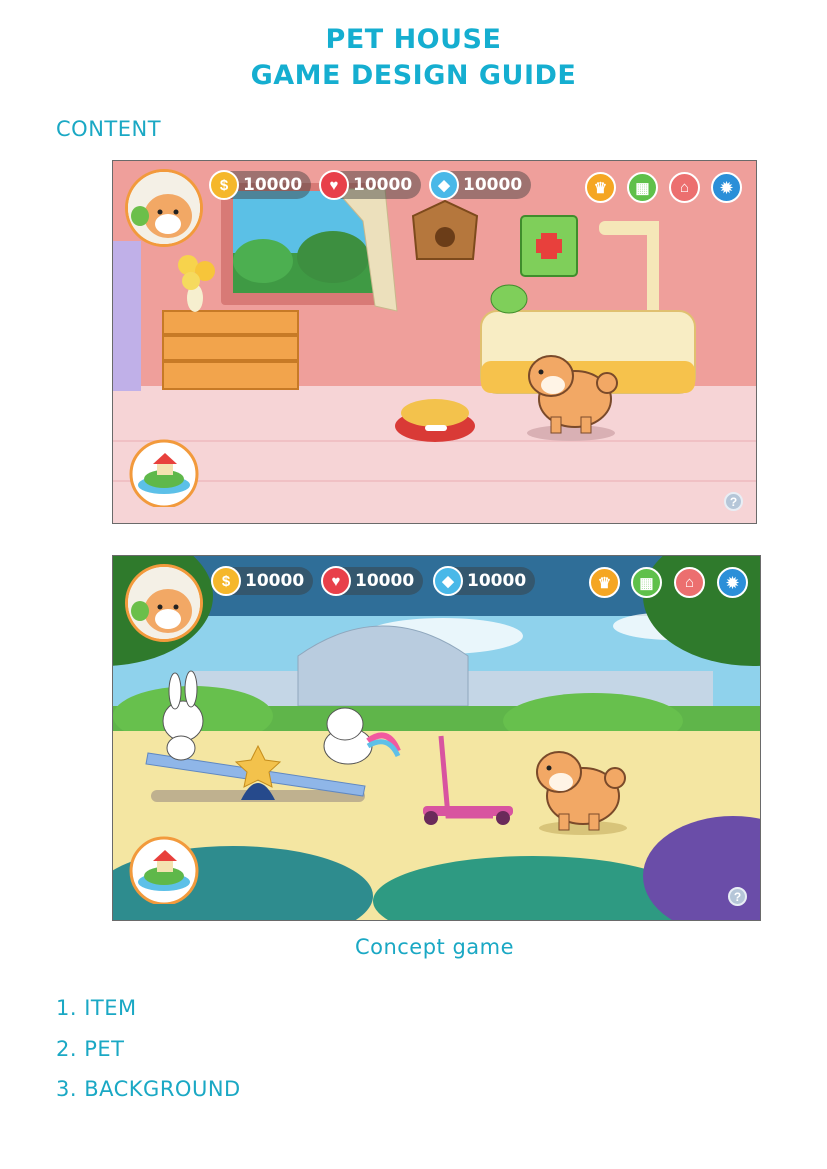 The height and width of the screenshot is (1169, 827). What do you see at coordinates (413, 75) in the screenshot?
I see `page-title-line2: GAME DESIGN GUIDE` at bounding box center [413, 75].